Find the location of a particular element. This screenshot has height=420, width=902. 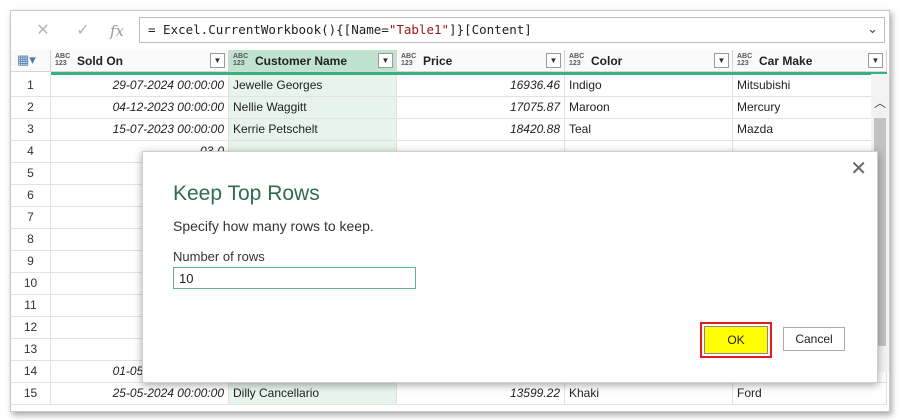

cancel-button: Cancel is located at coordinates (814, 339).